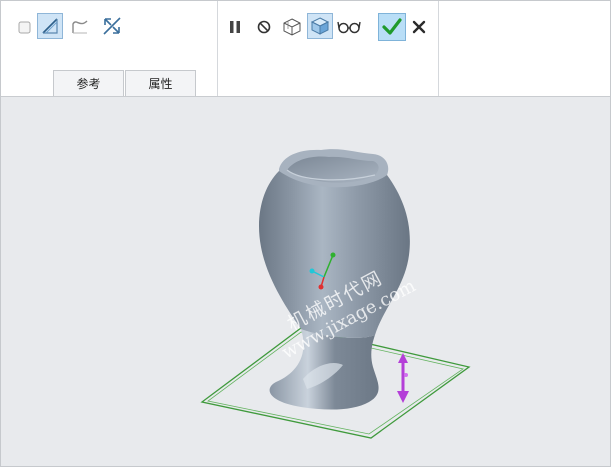  I want to click on checkmark-icon, so click(392, 26).